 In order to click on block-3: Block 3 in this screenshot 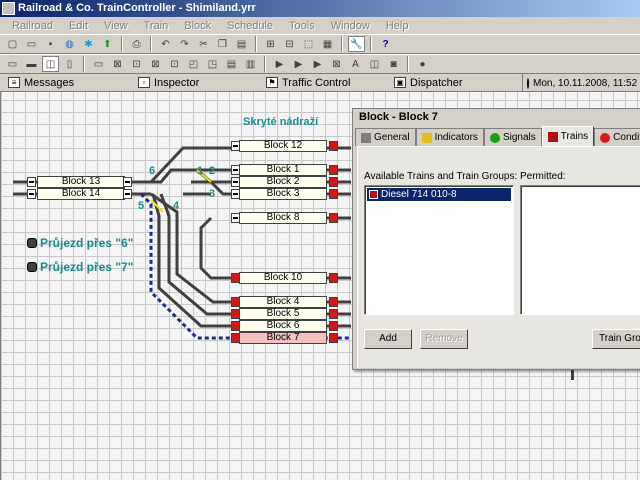, I will do `click(283, 194)`.